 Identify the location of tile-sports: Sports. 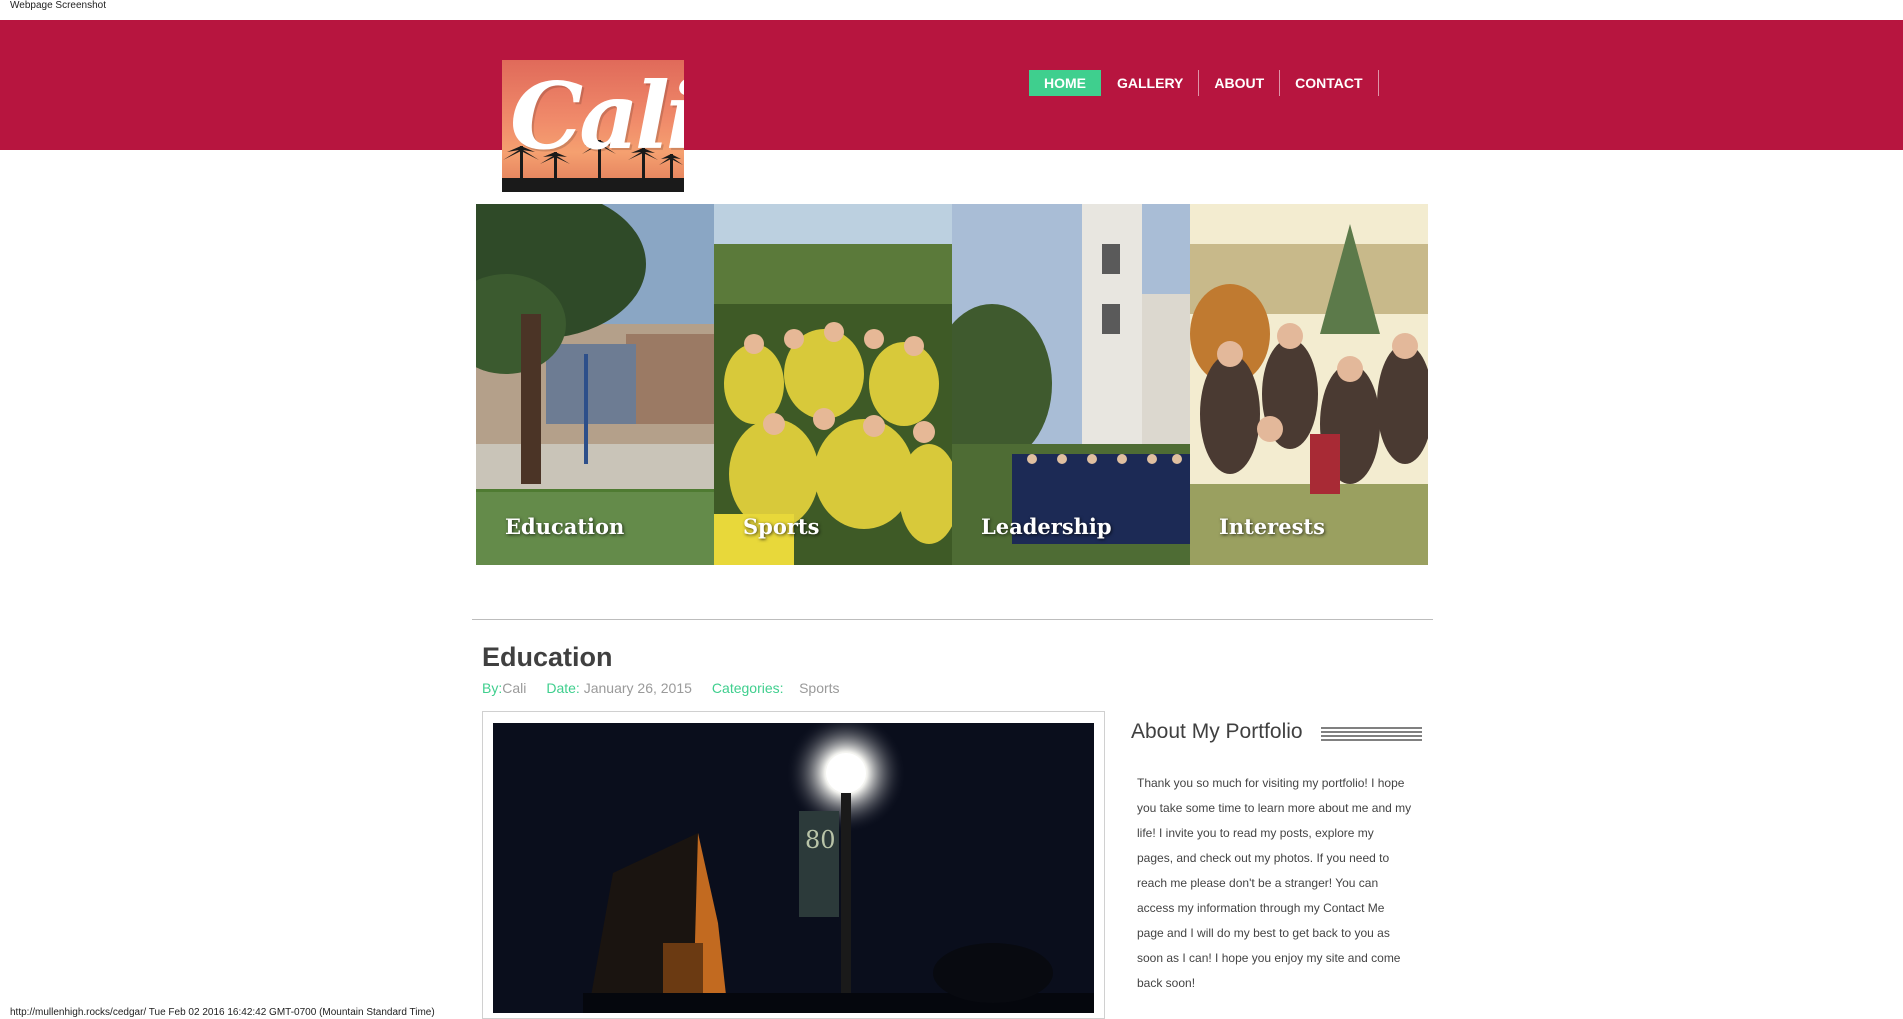
(833, 384).